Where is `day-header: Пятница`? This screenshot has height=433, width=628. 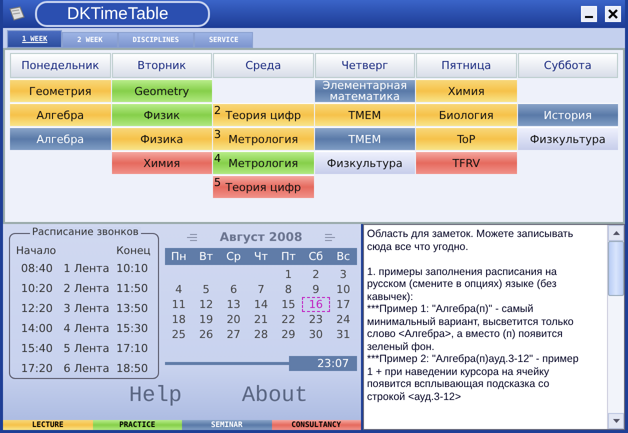 day-header: Пятница is located at coordinates (466, 65).